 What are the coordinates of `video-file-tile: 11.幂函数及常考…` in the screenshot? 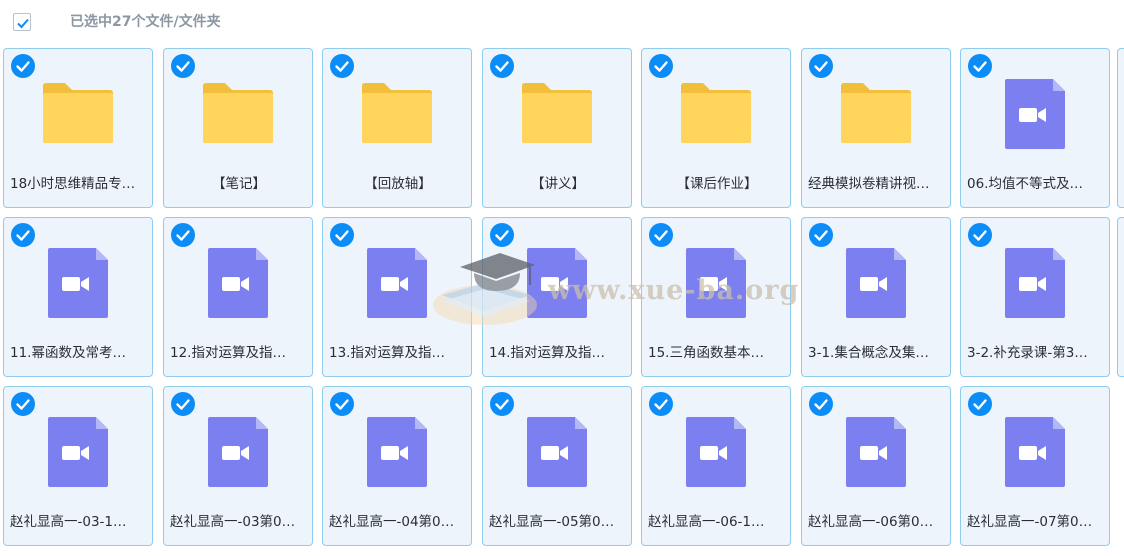 It's located at (78, 297).